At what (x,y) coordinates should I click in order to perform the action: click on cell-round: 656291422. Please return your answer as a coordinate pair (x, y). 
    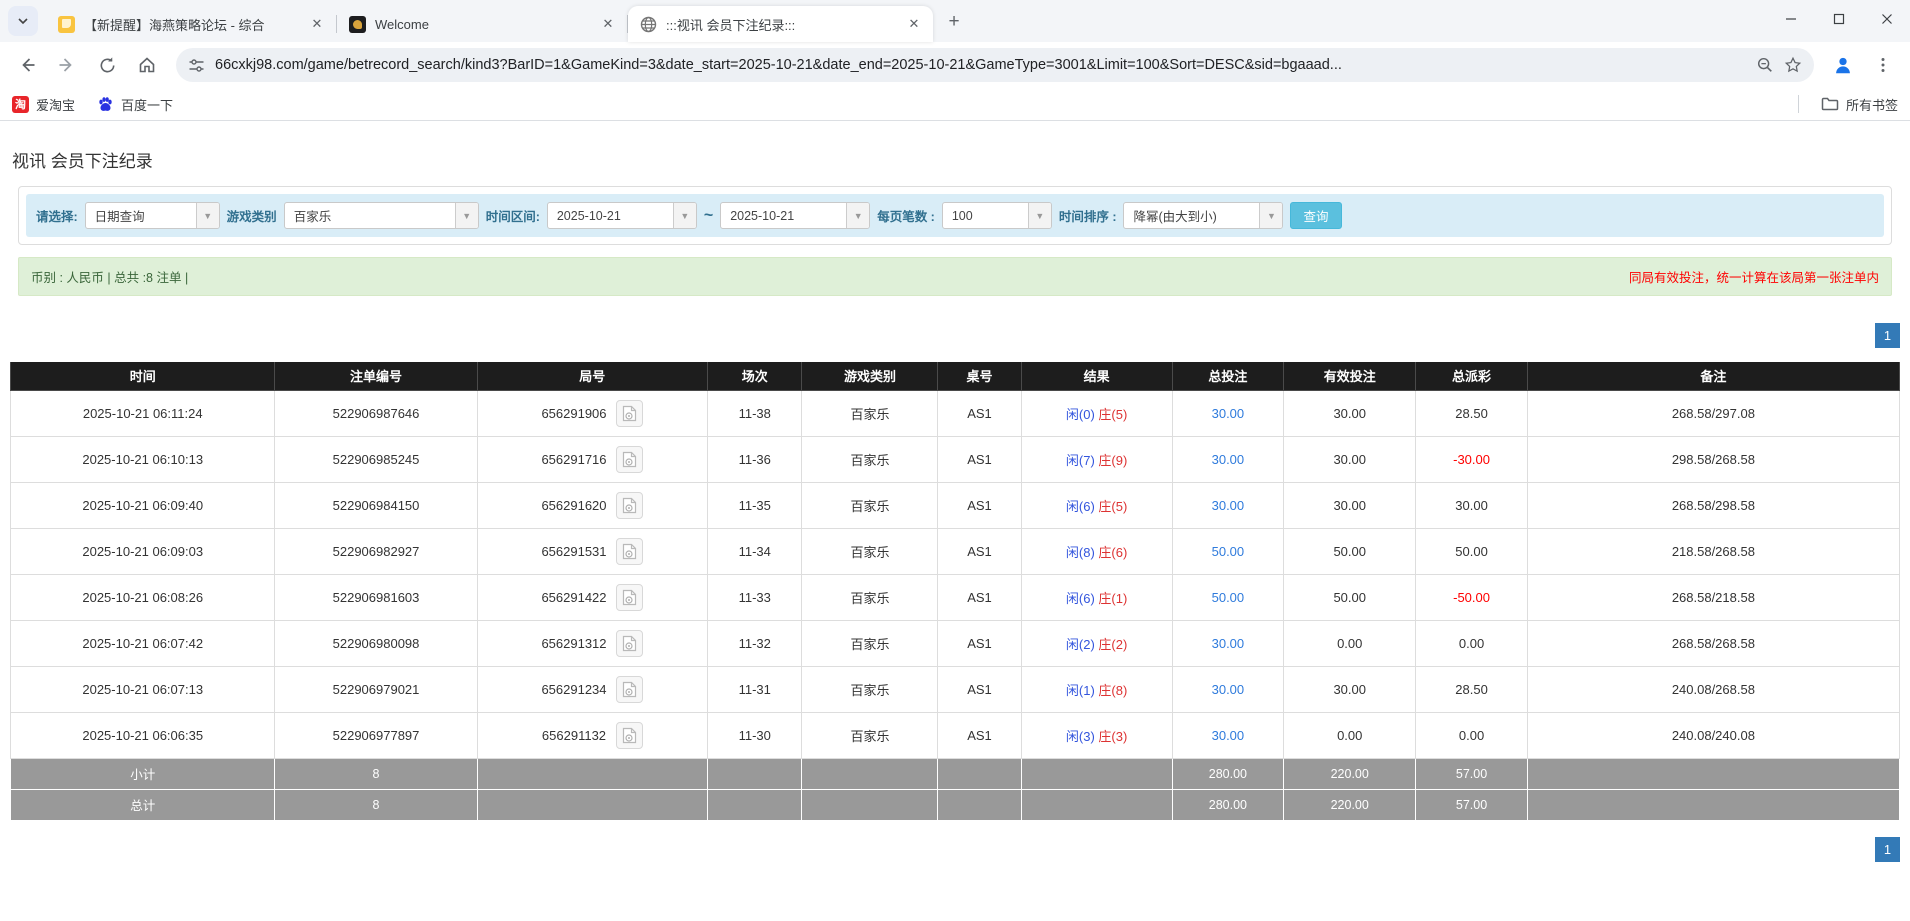
    Looking at the image, I should click on (592, 597).